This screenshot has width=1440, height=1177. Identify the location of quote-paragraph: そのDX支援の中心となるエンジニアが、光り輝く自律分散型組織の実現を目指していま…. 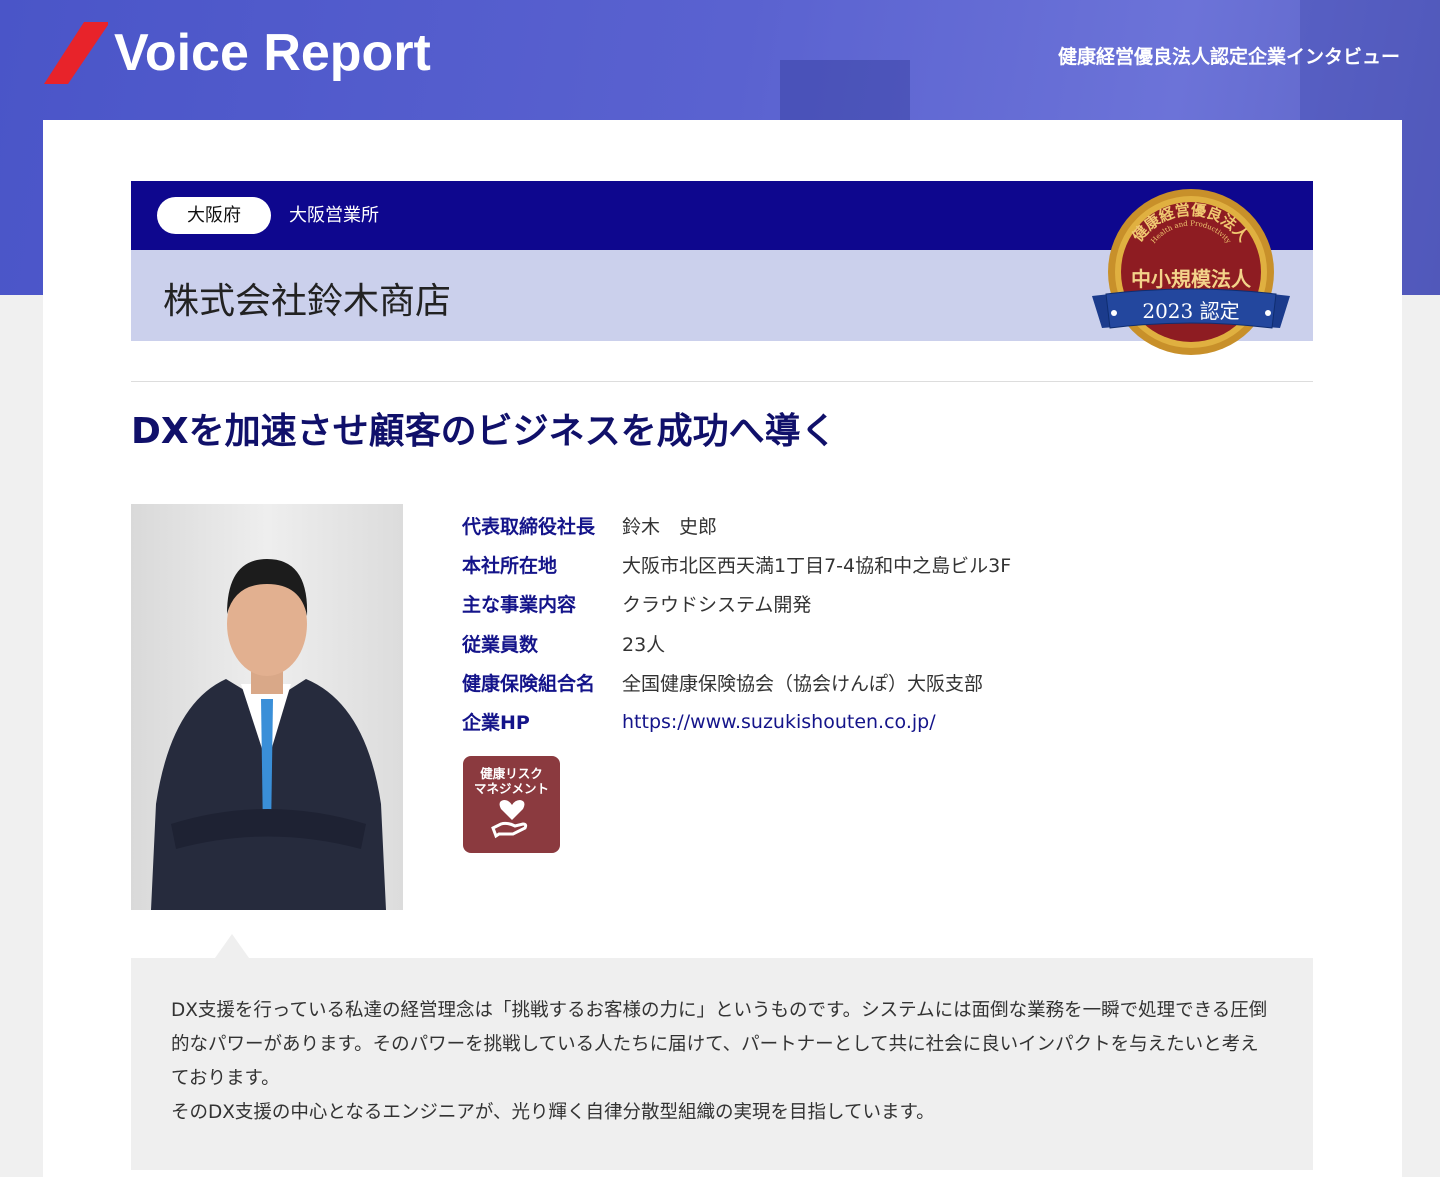
(553, 1112).